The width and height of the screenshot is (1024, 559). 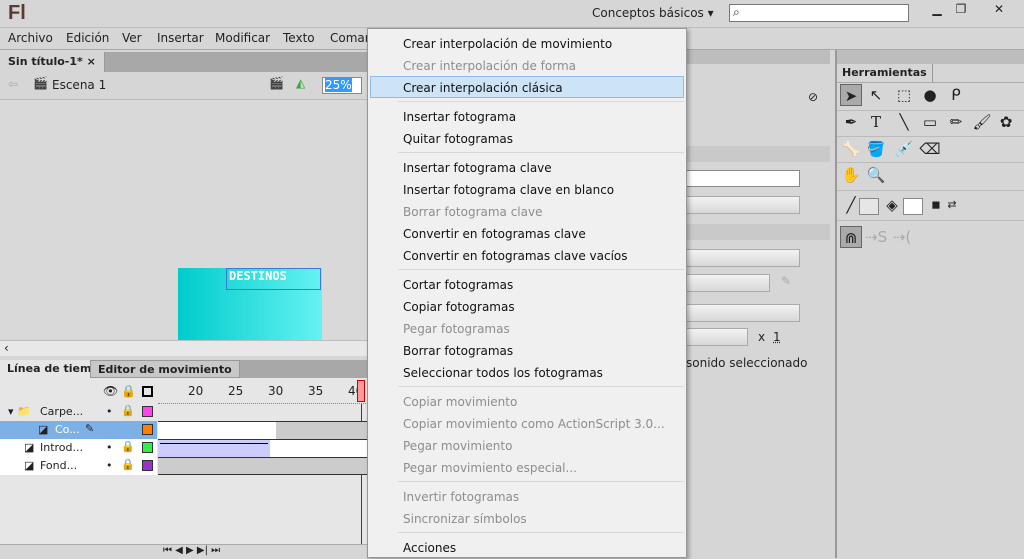 I want to click on properties-panel: ⊘ ✎ x 1 sonido seleccionado, so click(x=758, y=304).